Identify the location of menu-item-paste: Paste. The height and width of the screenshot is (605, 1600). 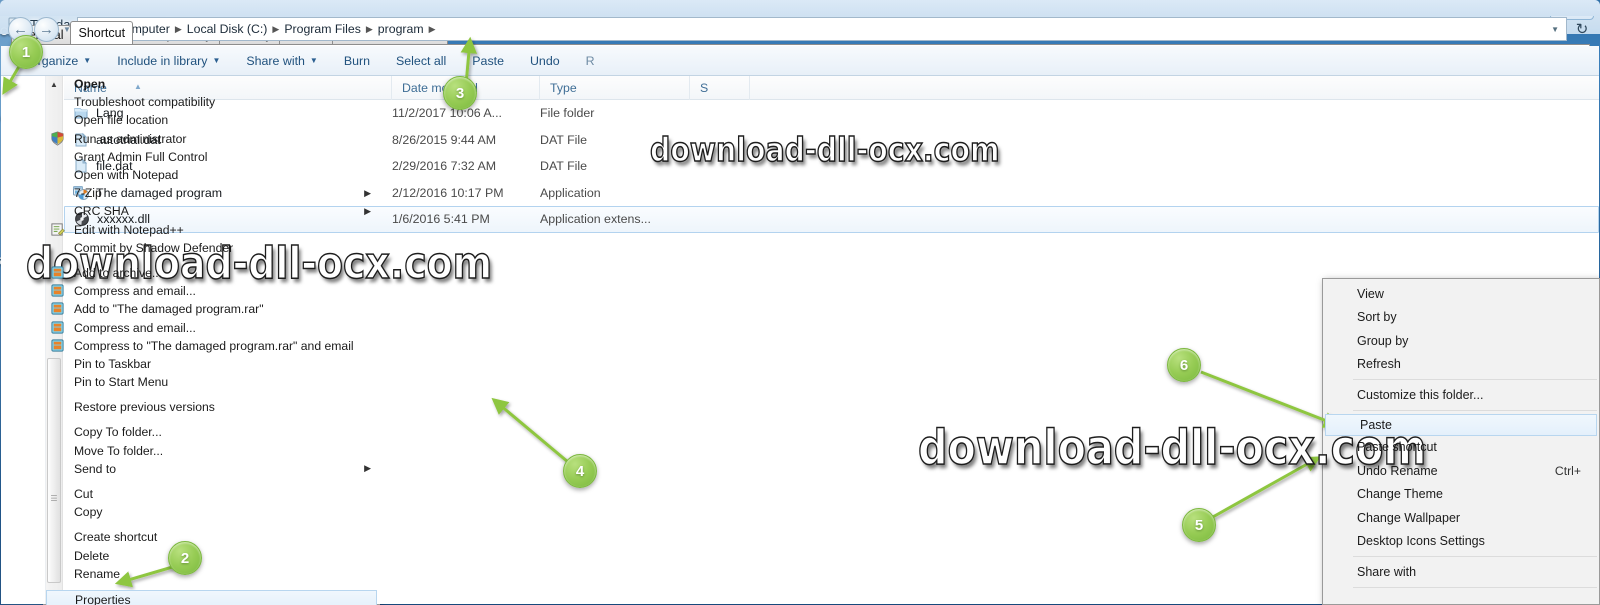
(1461, 424).